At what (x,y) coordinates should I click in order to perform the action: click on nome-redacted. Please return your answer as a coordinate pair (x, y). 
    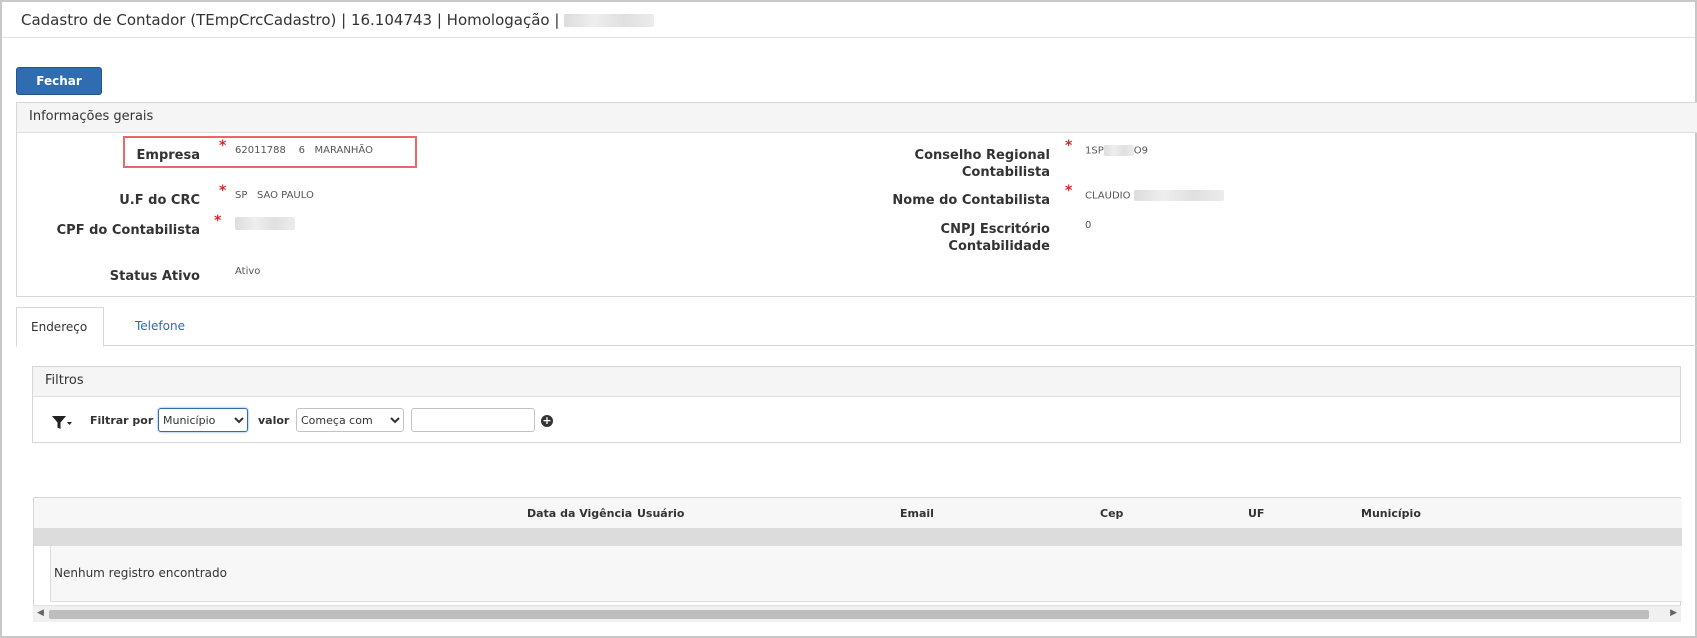
    Looking at the image, I should click on (1178, 195).